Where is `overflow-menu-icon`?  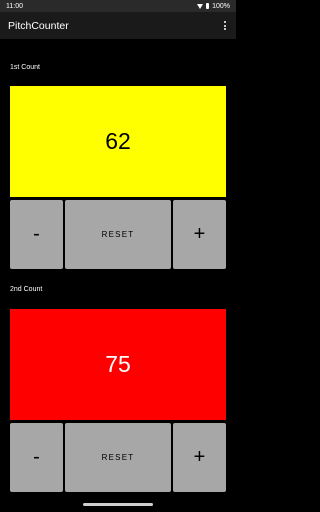
overflow-menu-icon is located at coordinates (225, 25).